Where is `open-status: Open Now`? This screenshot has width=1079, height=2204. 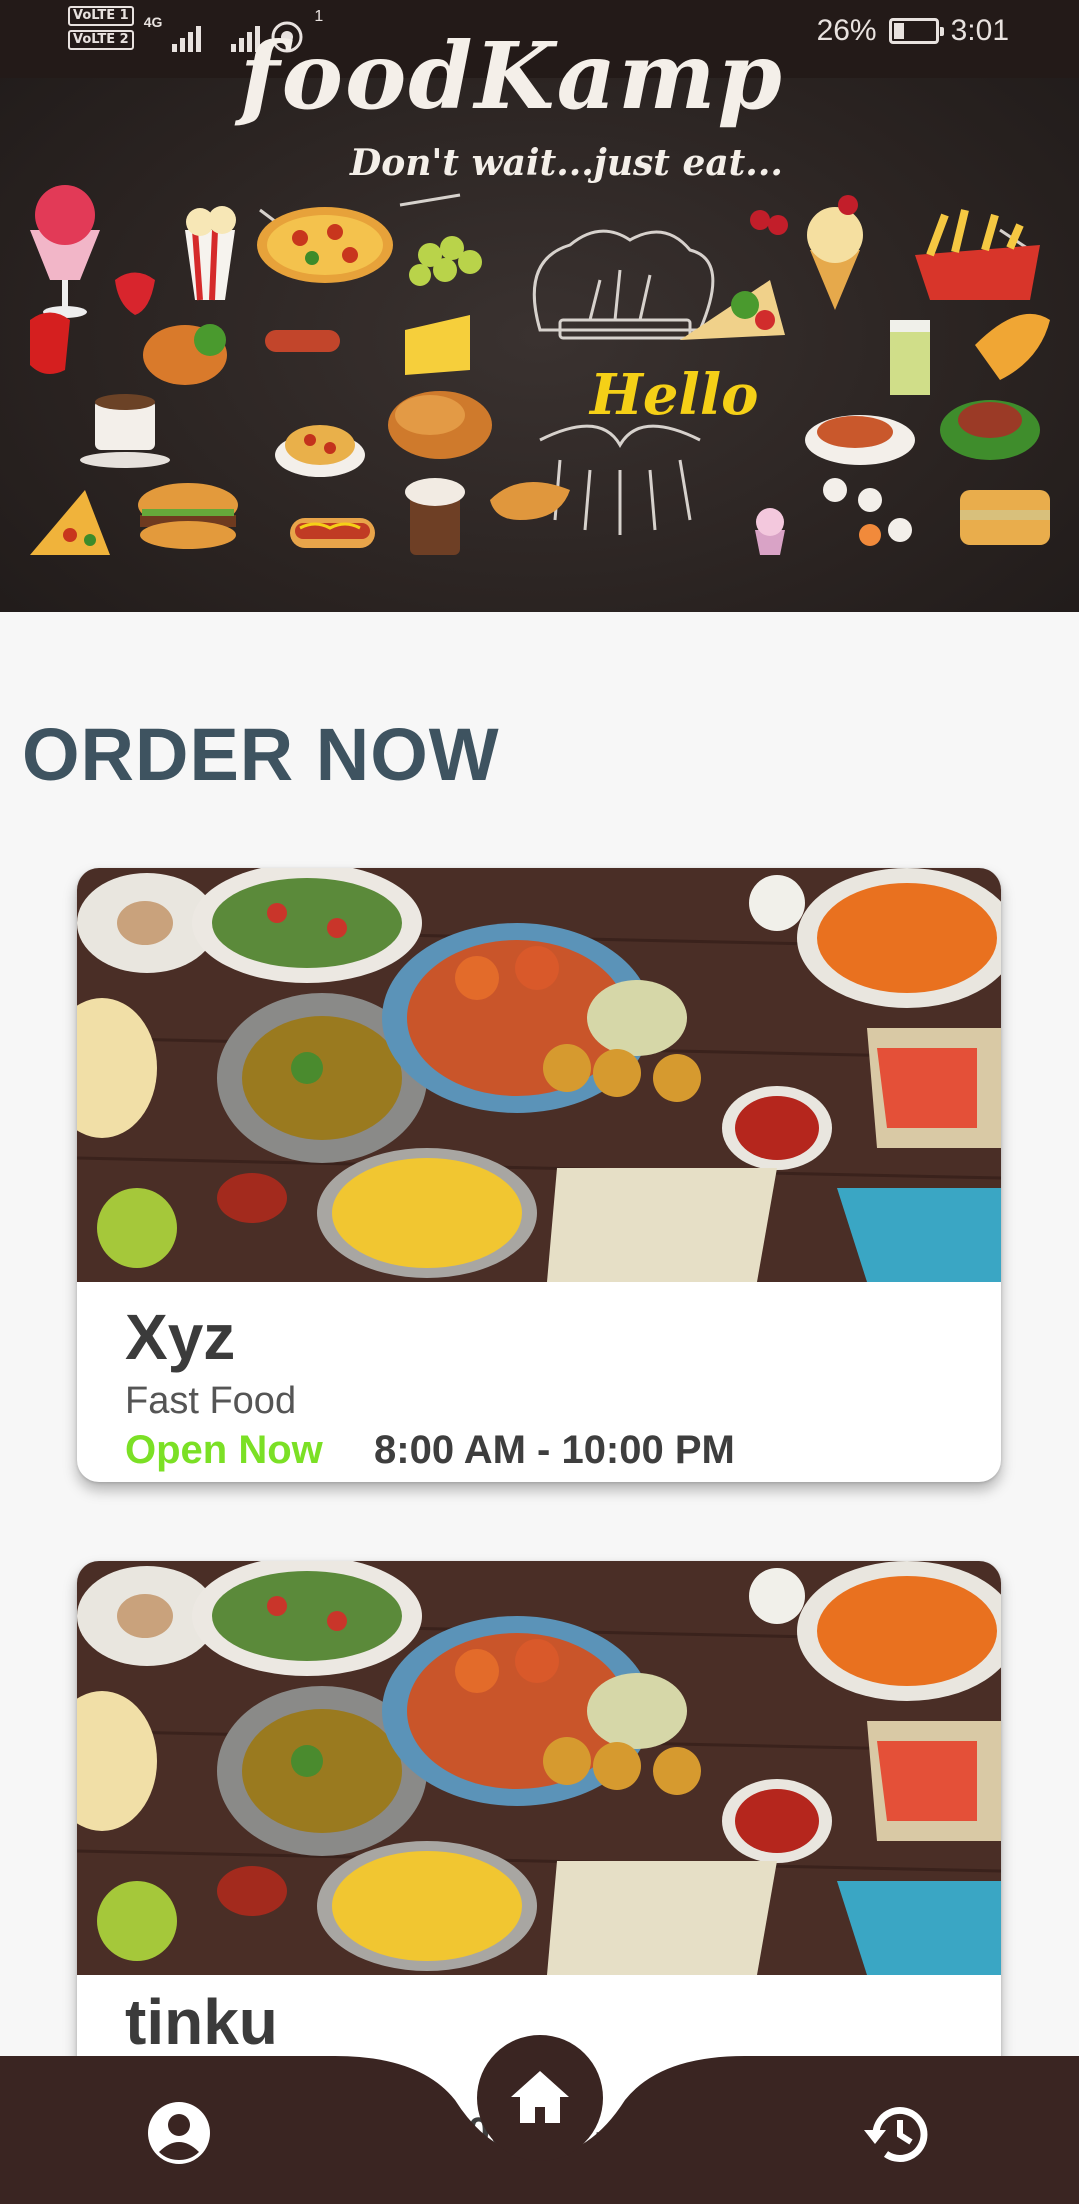
open-status: Open Now is located at coordinates (224, 1450).